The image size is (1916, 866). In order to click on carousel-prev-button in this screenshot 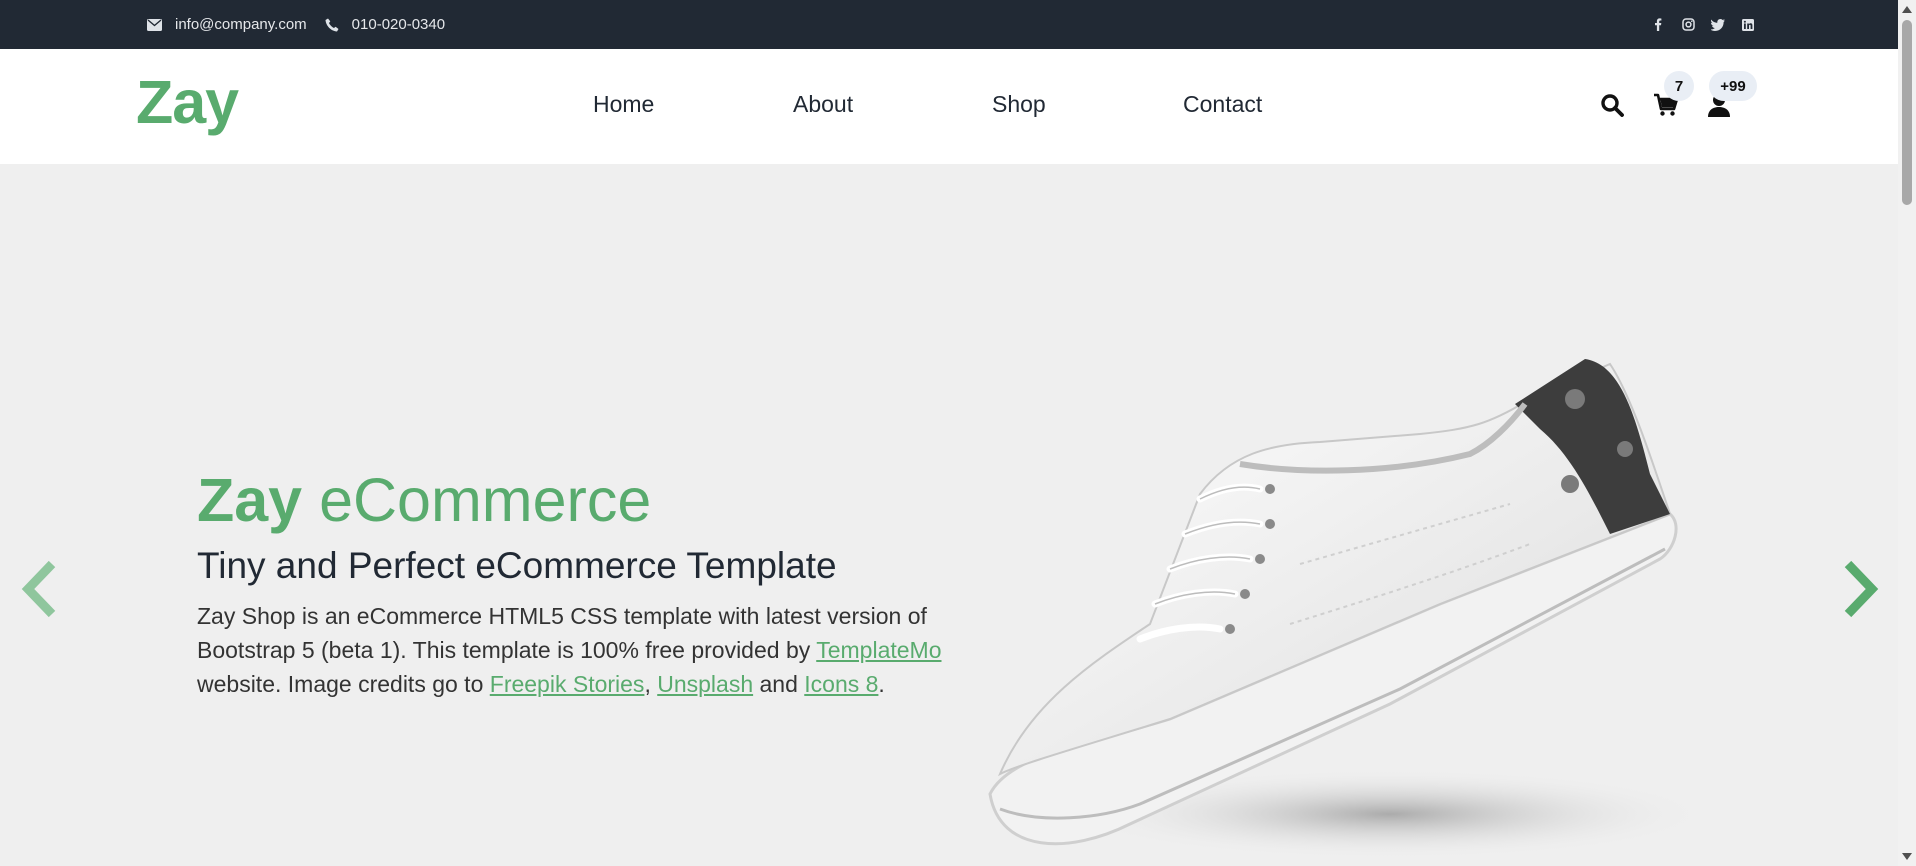, I will do `click(39, 589)`.